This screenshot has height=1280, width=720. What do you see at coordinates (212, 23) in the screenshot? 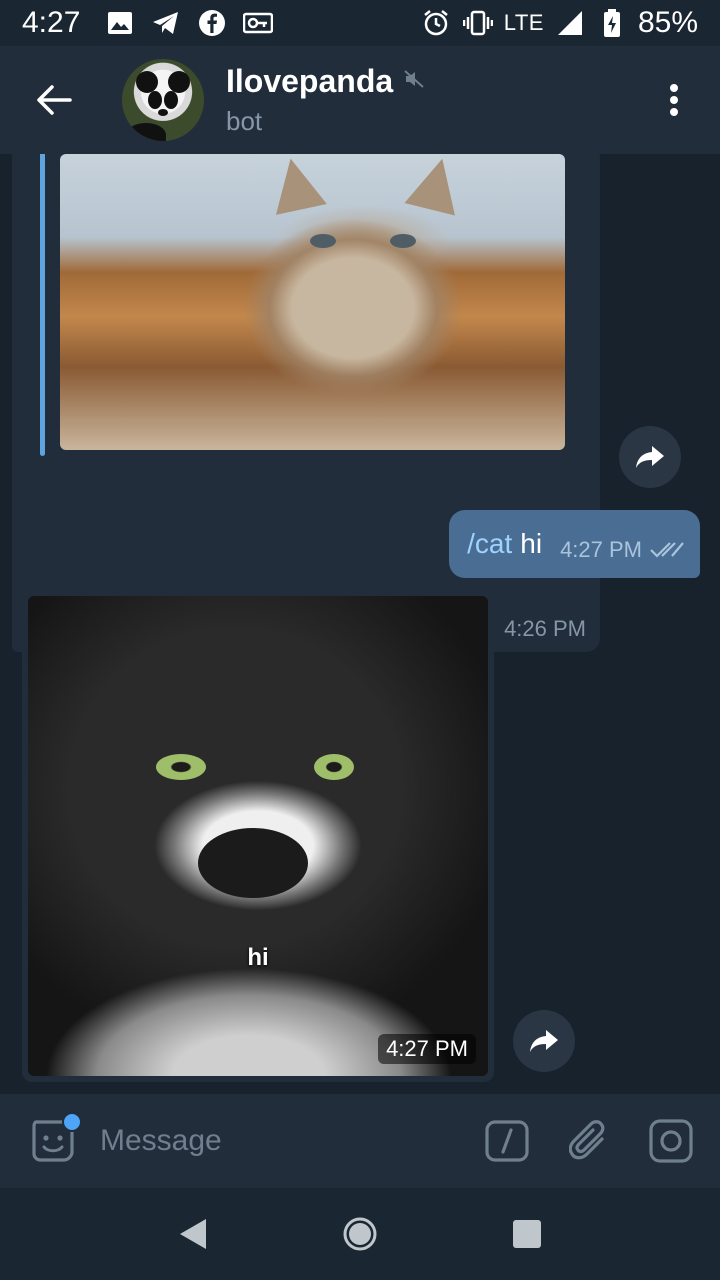
I see `facebook-icon` at bounding box center [212, 23].